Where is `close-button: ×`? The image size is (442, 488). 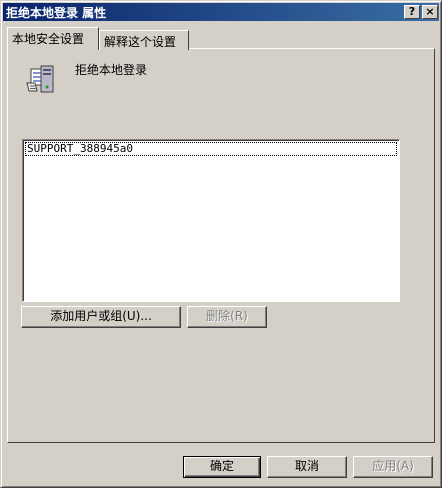 close-button: × is located at coordinates (430, 12).